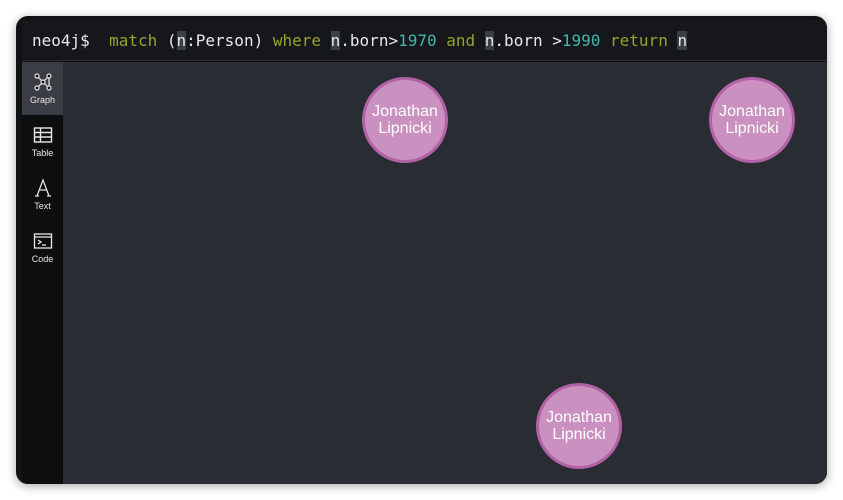 The image size is (843, 500). What do you see at coordinates (42, 259) in the screenshot?
I see `sidebar-item-label: Code` at bounding box center [42, 259].